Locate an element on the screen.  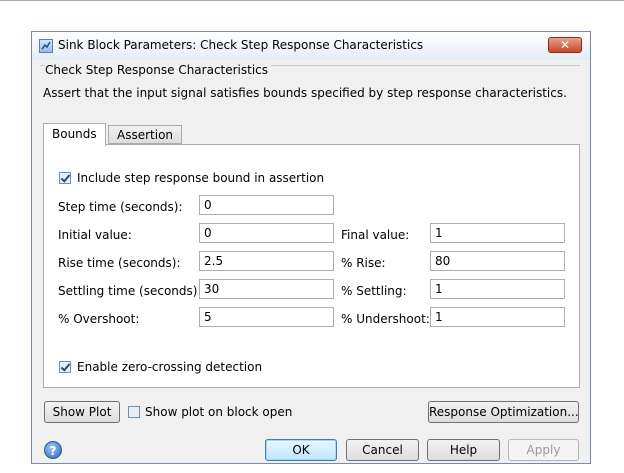
close-button: ✕ is located at coordinates (565, 45).